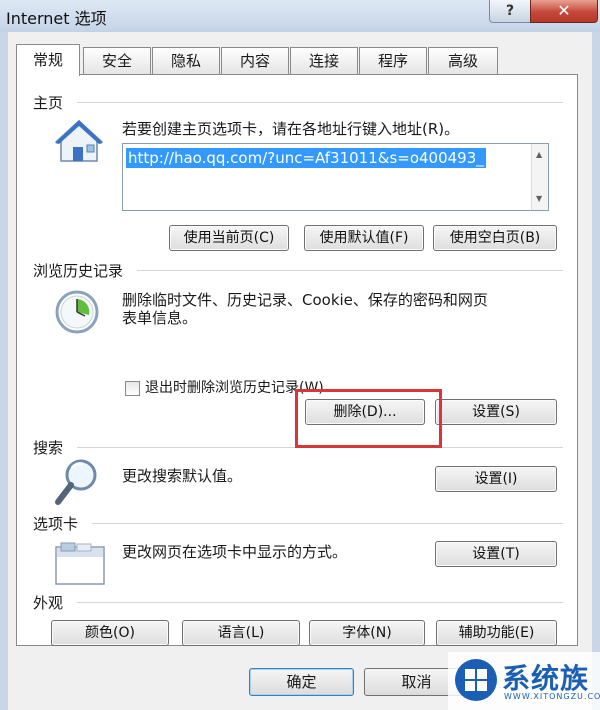  I want to click on fonts-button: 字体(N), so click(367, 633).